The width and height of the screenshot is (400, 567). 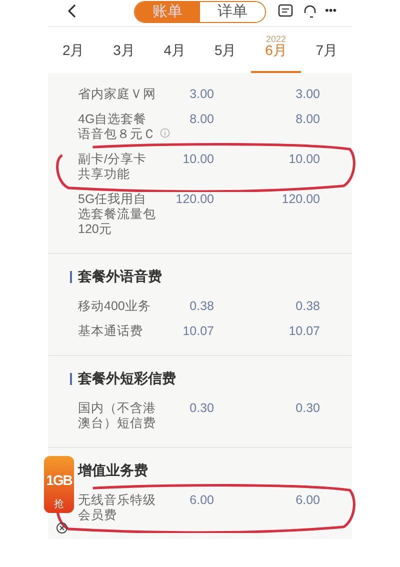 I want to click on month-tab: 7月, so click(x=326, y=50).